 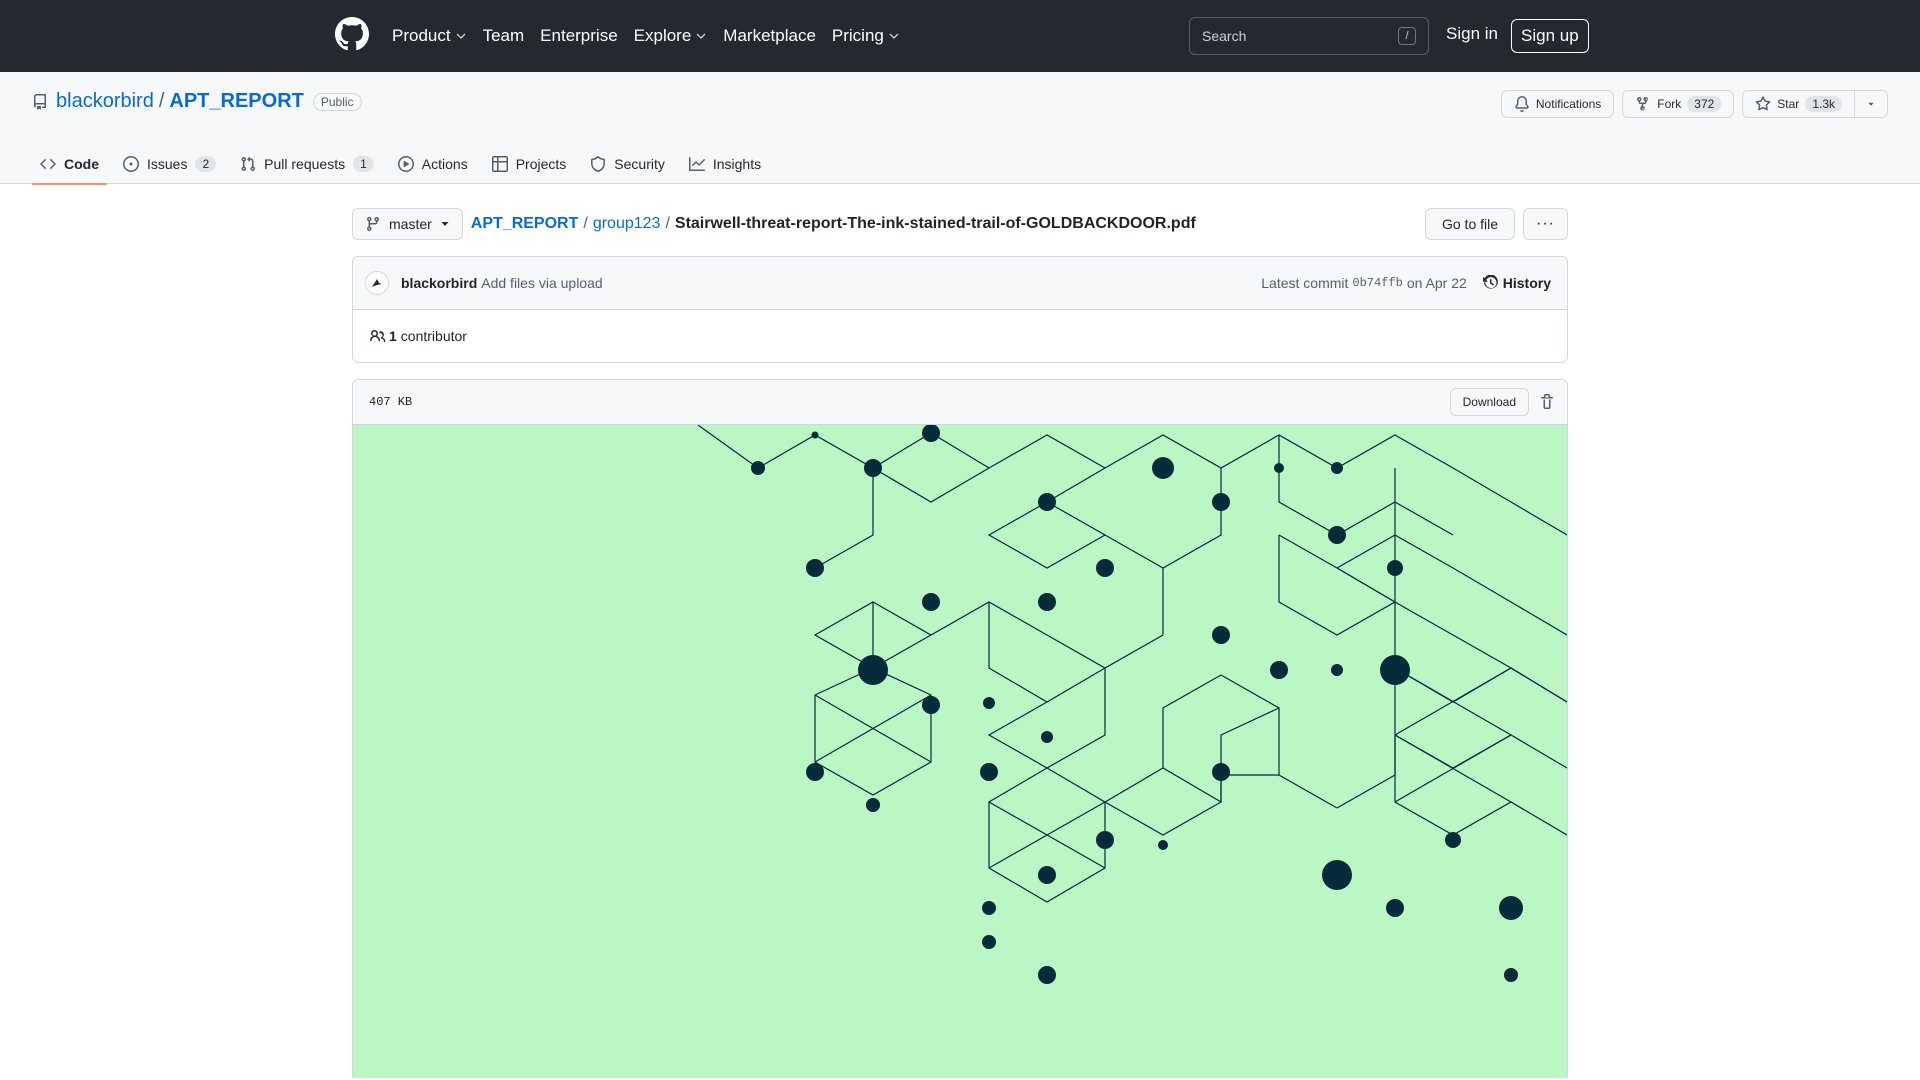 I want to click on branch-name: master, so click(x=410, y=224).